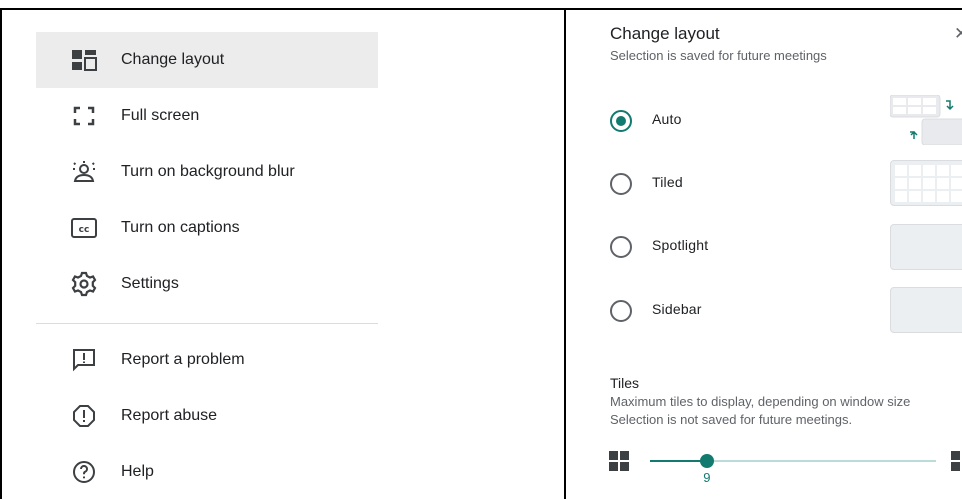 Image resolution: width=962 pixels, height=500 pixels. Describe the element at coordinates (625, 383) in the screenshot. I see `tiles-heading: Tiles` at that location.